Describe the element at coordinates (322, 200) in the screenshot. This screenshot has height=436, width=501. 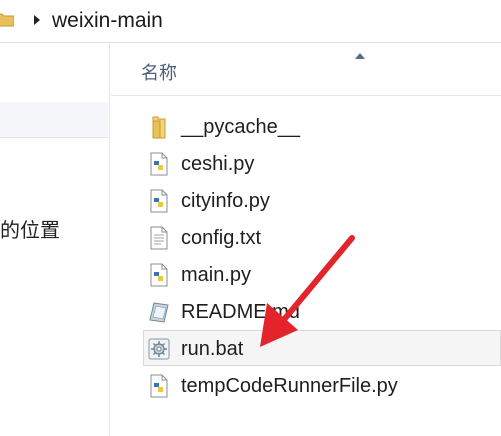
I see `file-row-cityinfo-py: cityinfo.py` at that location.